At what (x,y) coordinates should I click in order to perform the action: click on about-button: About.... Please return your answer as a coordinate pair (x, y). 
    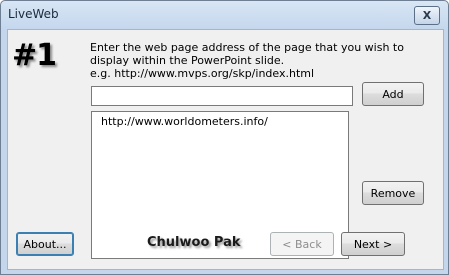
    Looking at the image, I should click on (45, 244).